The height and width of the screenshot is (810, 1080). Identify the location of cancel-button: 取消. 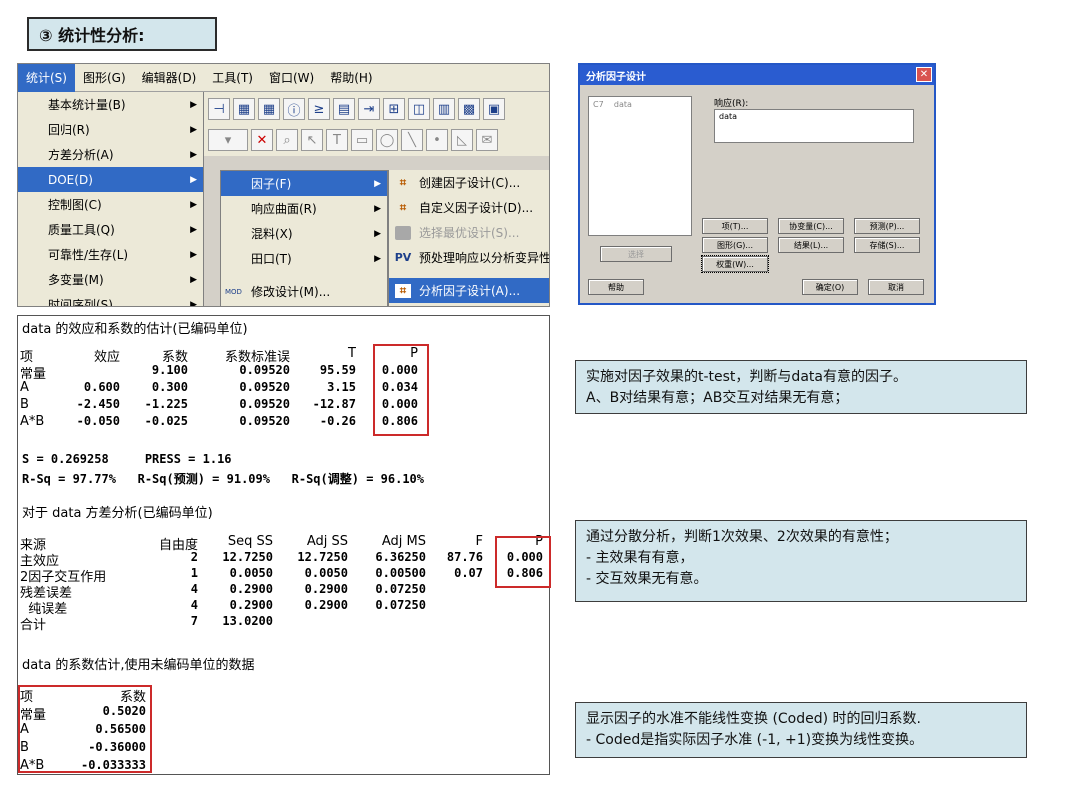
(896, 287).